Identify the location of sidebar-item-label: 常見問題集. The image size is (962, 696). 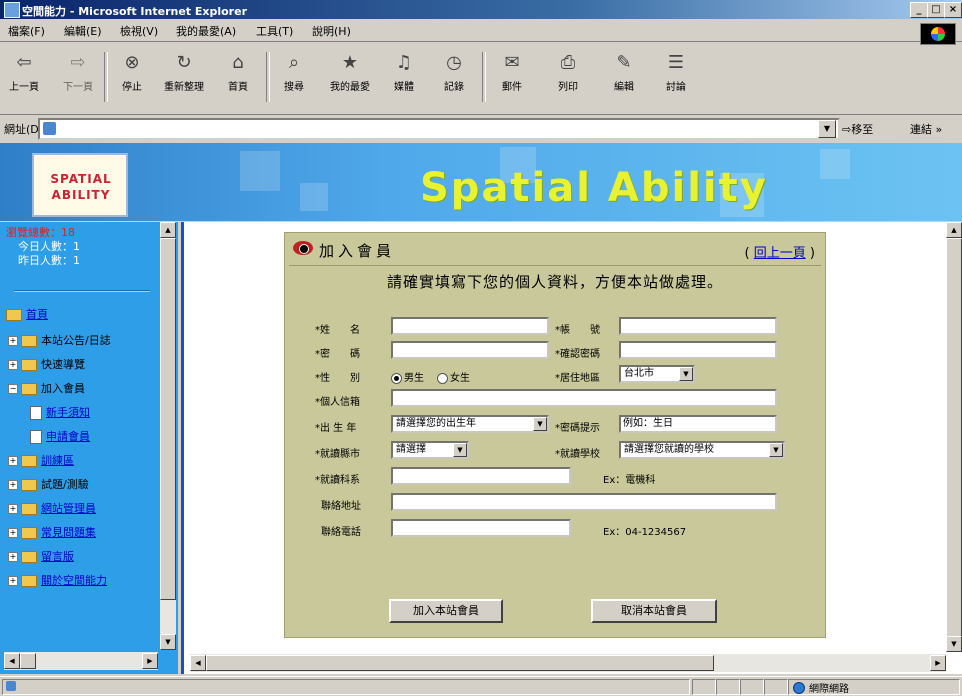
(68, 532).